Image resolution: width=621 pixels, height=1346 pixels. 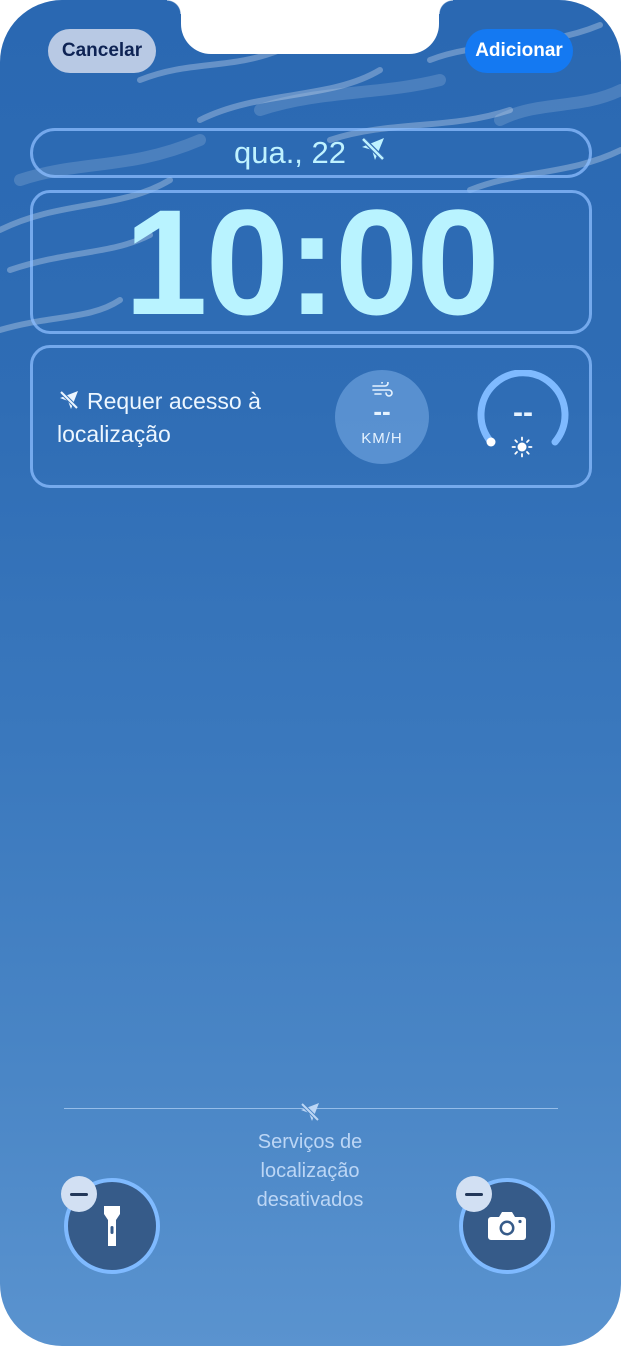 I want to click on date-widget-slot: qua., 22, so click(x=311, y=153).